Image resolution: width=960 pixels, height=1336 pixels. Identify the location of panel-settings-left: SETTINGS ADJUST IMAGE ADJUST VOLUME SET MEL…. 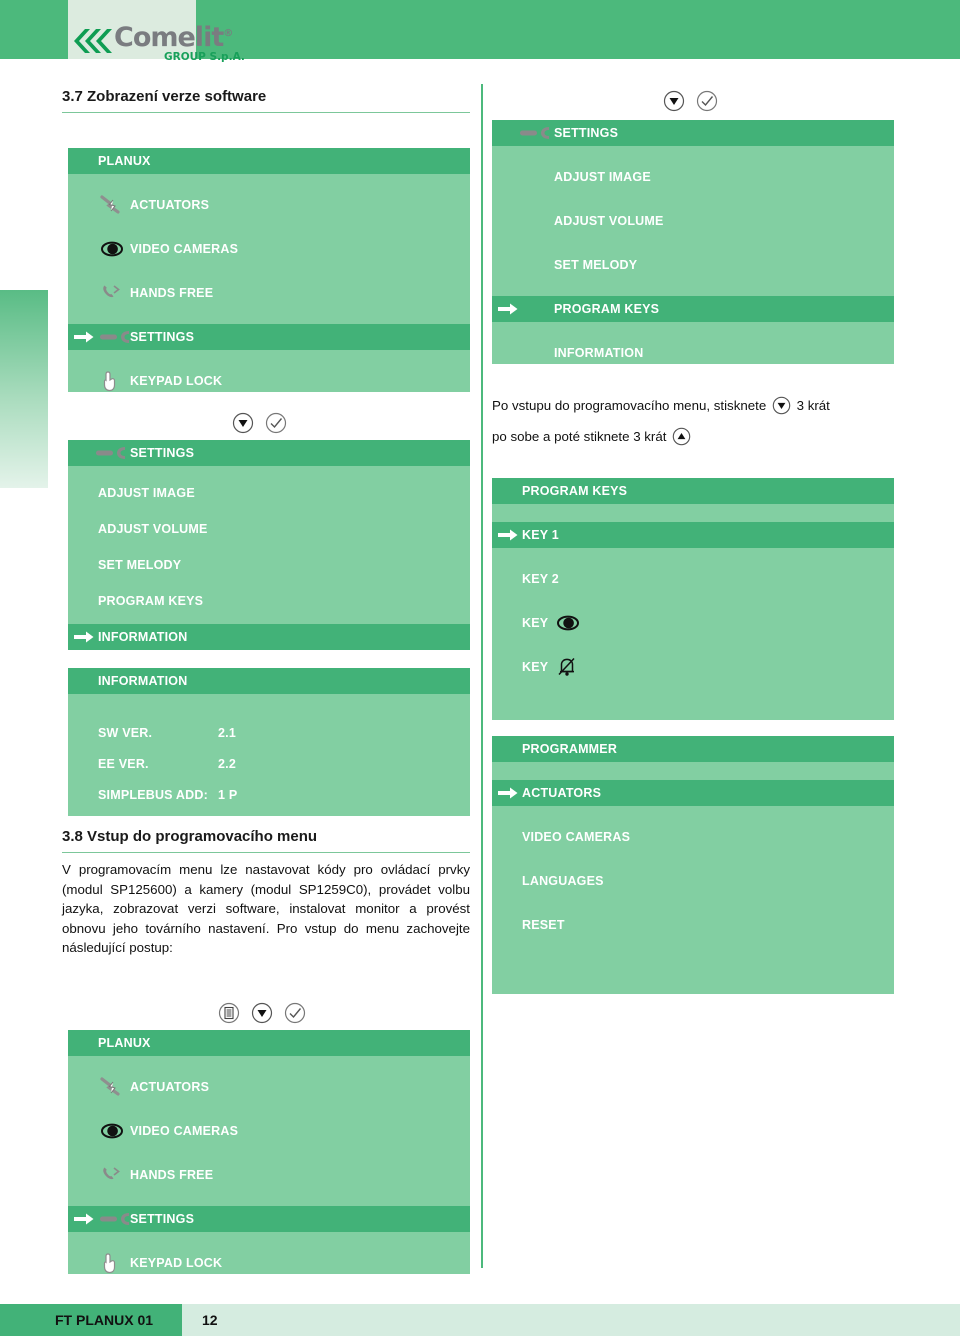
(269, 545).